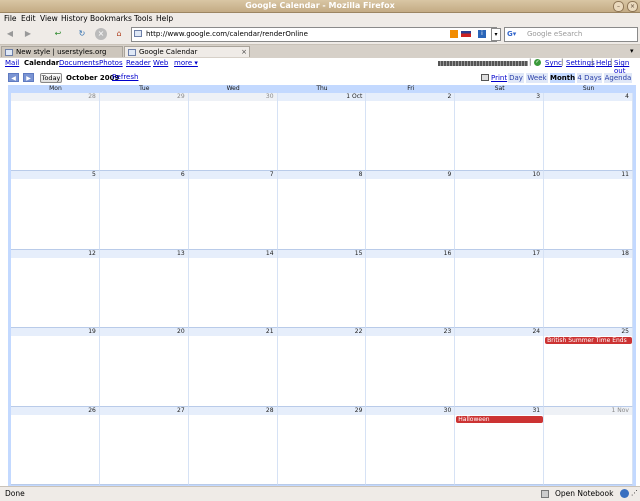  What do you see at coordinates (500, 132) in the screenshot?
I see `day-cell: 3` at bounding box center [500, 132].